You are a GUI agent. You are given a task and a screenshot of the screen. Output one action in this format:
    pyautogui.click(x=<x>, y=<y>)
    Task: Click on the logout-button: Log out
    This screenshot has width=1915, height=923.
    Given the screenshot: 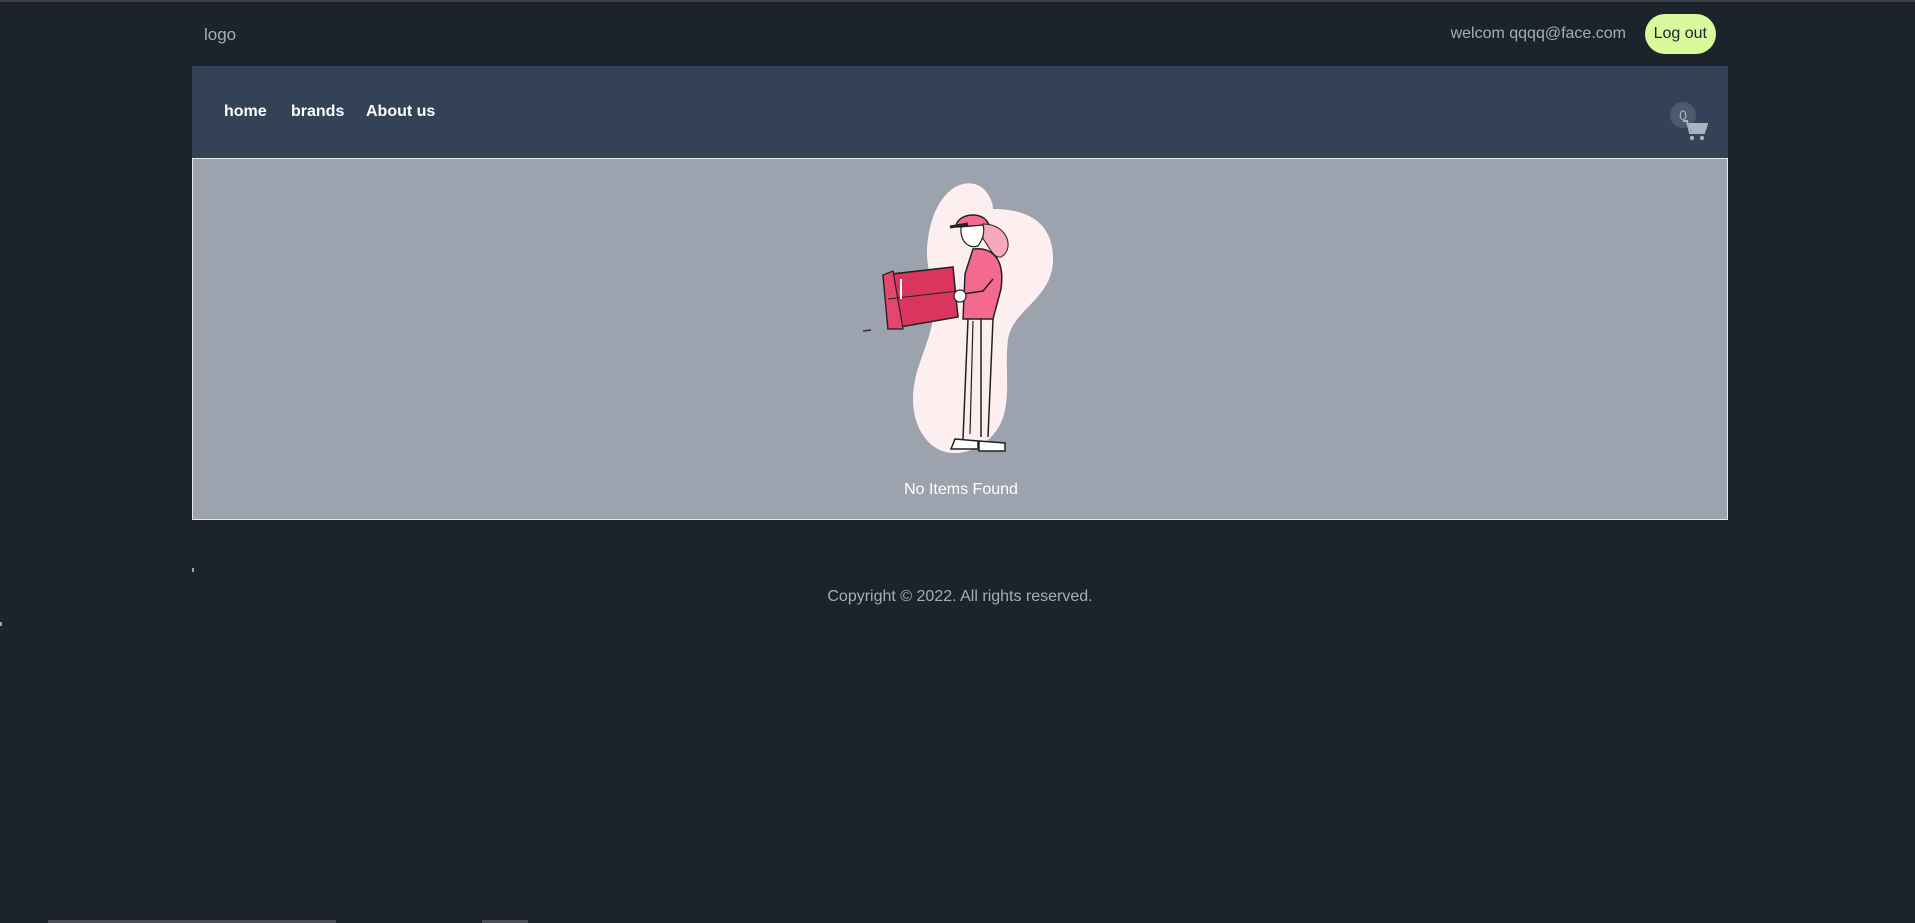 What is the action you would take?
    pyautogui.click(x=1680, y=34)
    